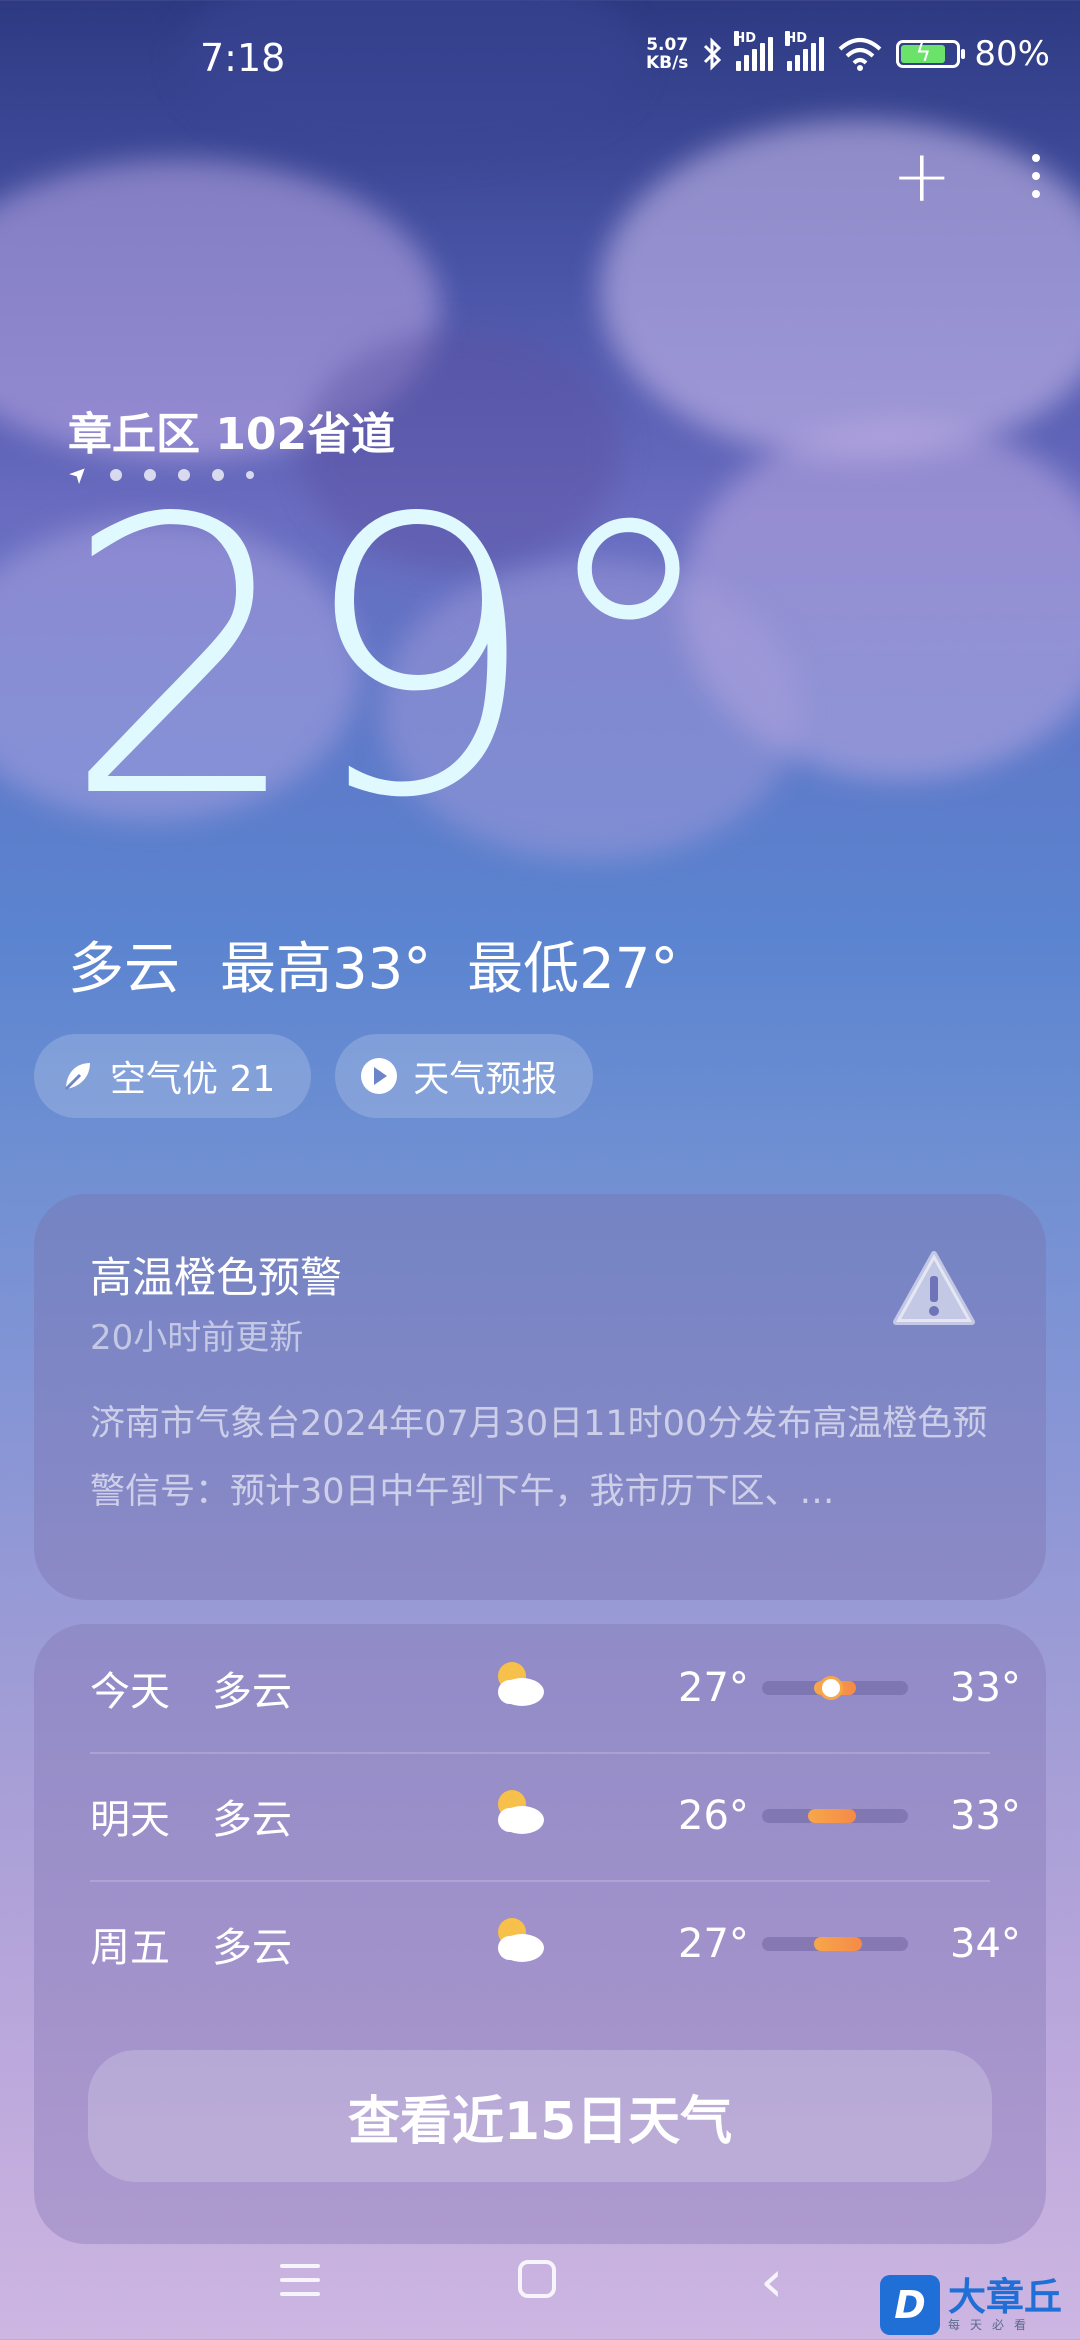 The height and width of the screenshot is (2340, 1080). I want to click on info-chips: 空气优 21 天气预报, so click(314, 1076).